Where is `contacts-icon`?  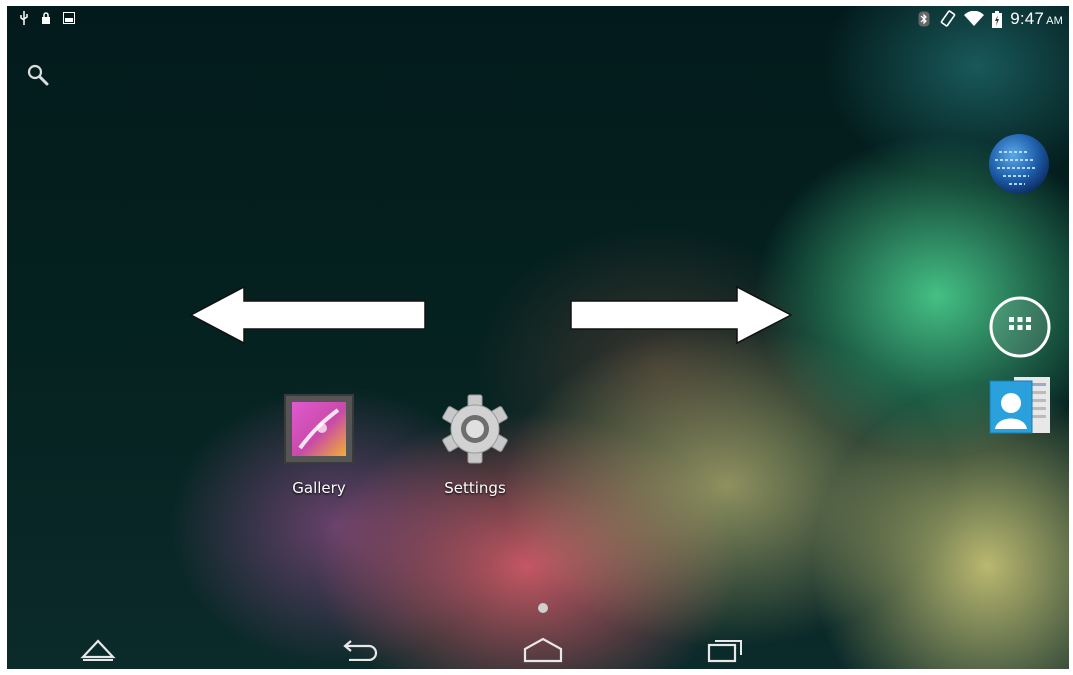 contacts-icon is located at coordinates (1020, 405).